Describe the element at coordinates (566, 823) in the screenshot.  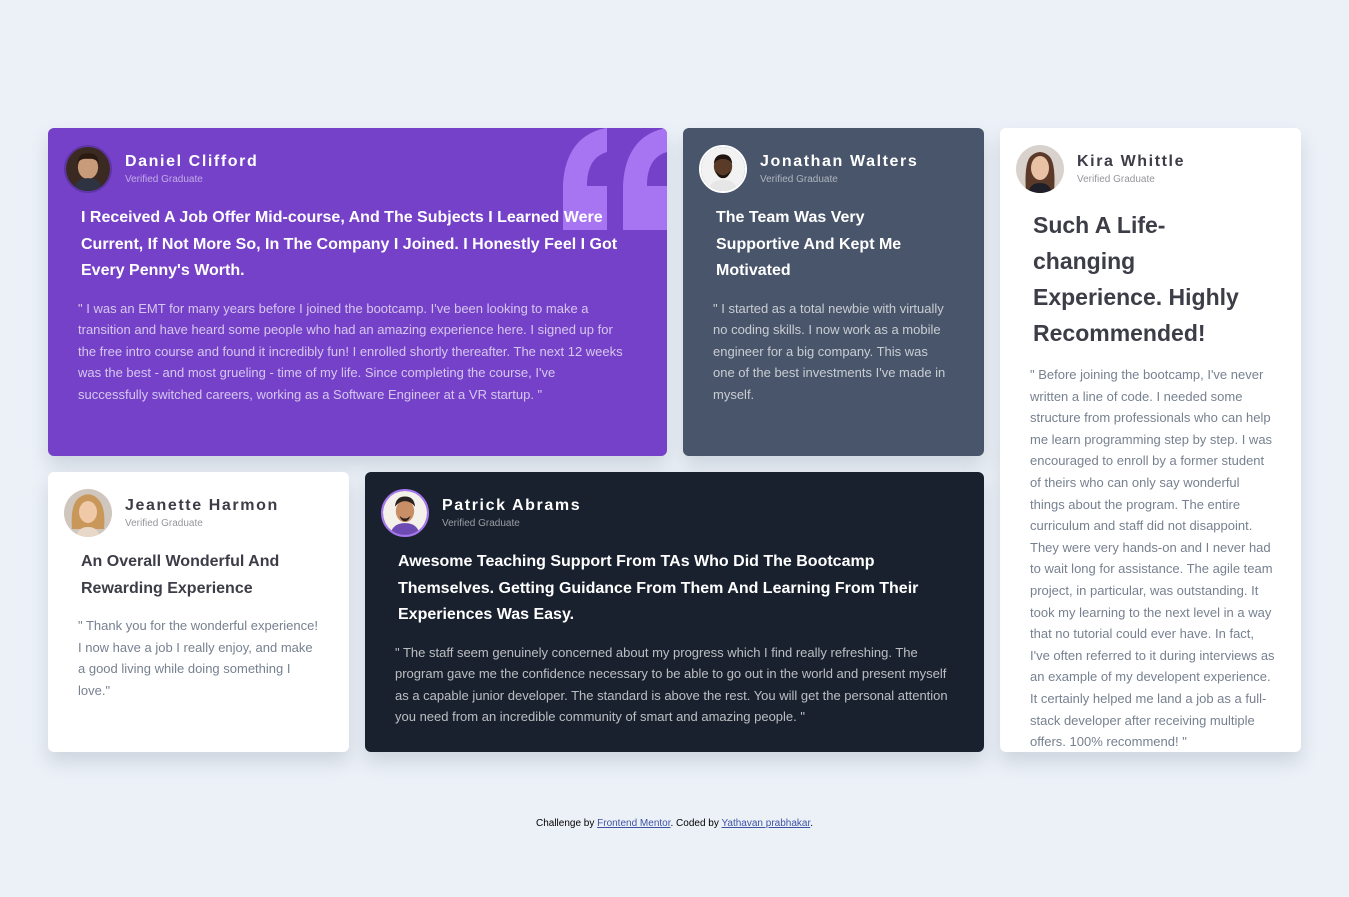
I see `footer-prefix: Challenge by` at that location.